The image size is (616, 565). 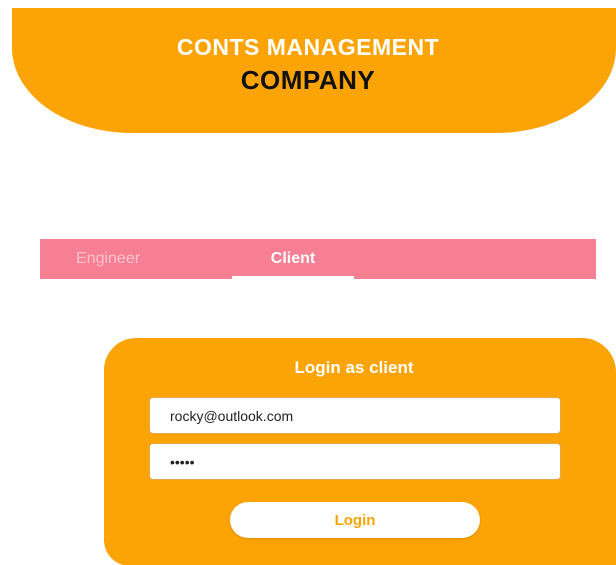 I want to click on tab-selected-indicator, so click(x=293, y=277).